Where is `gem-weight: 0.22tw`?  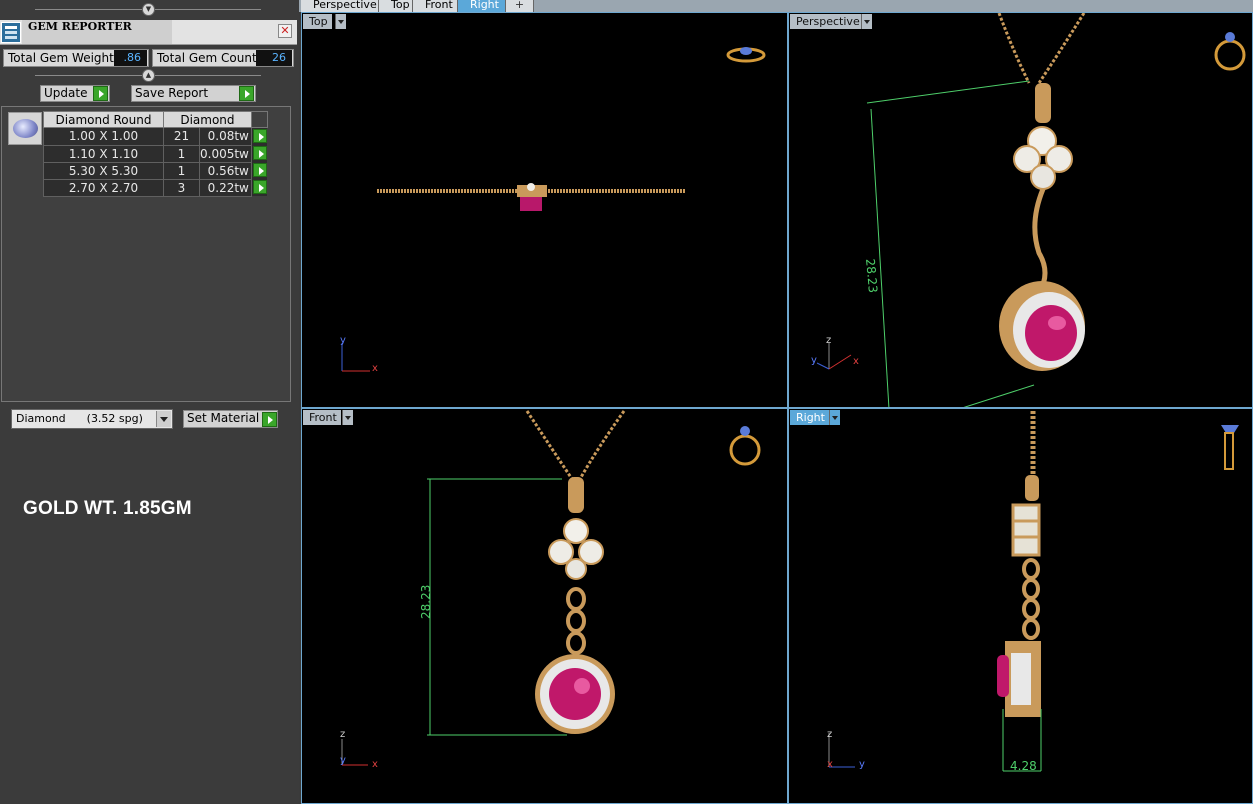 gem-weight: 0.22tw is located at coordinates (225, 187).